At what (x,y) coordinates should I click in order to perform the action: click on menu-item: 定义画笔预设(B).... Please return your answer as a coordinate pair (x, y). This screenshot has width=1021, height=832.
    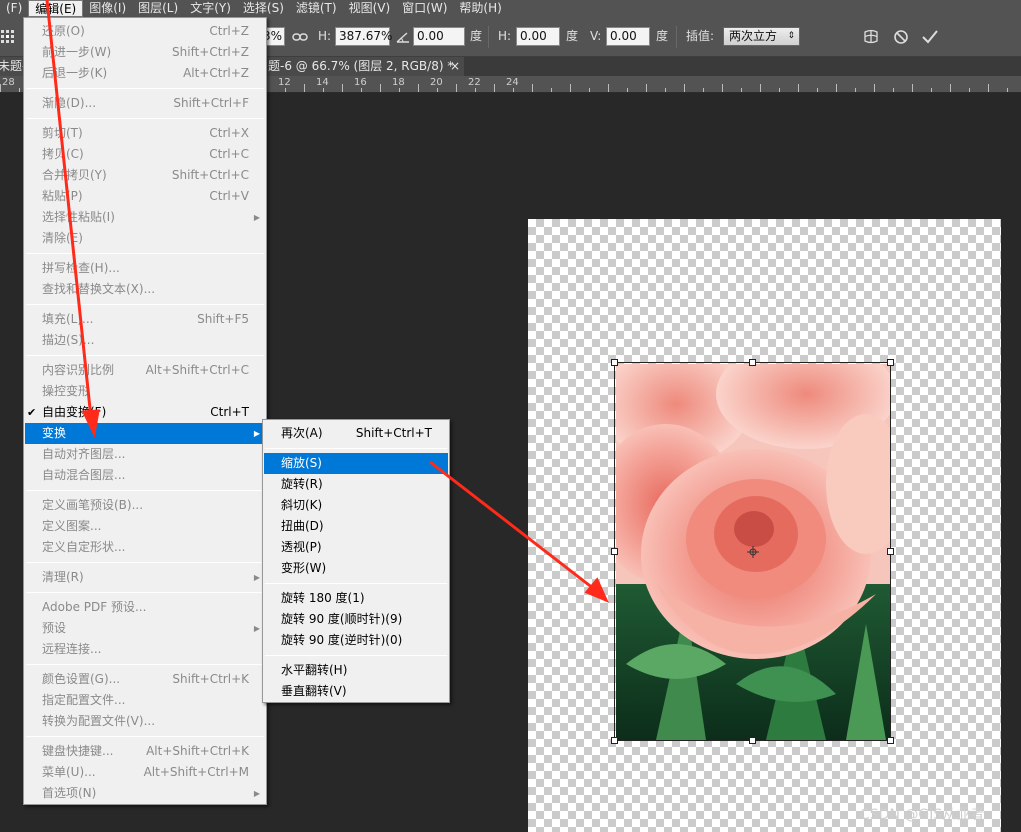
    Looking at the image, I should click on (145, 505).